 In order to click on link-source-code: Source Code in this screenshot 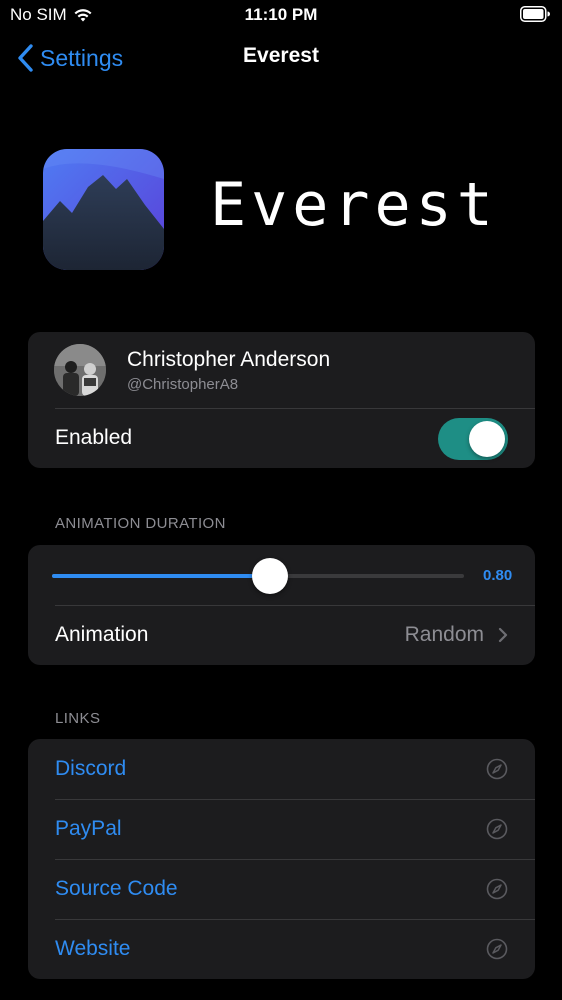, I will do `click(281, 889)`.